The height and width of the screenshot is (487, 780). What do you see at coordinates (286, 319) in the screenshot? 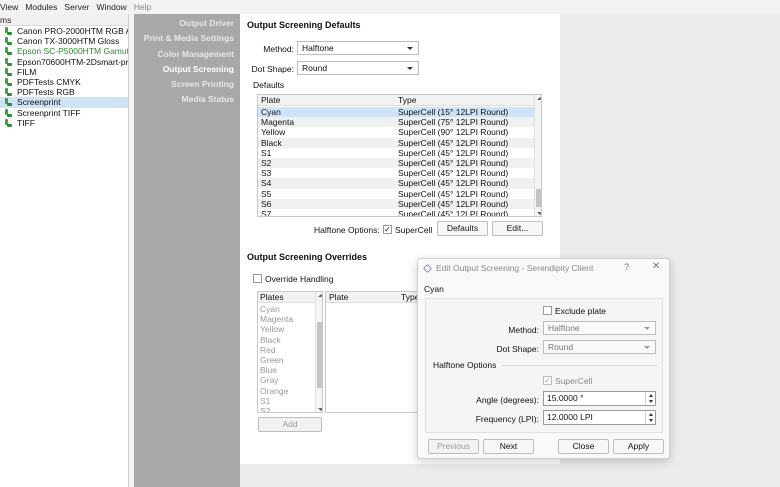
I see `list-item: Magenta` at bounding box center [286, 319].